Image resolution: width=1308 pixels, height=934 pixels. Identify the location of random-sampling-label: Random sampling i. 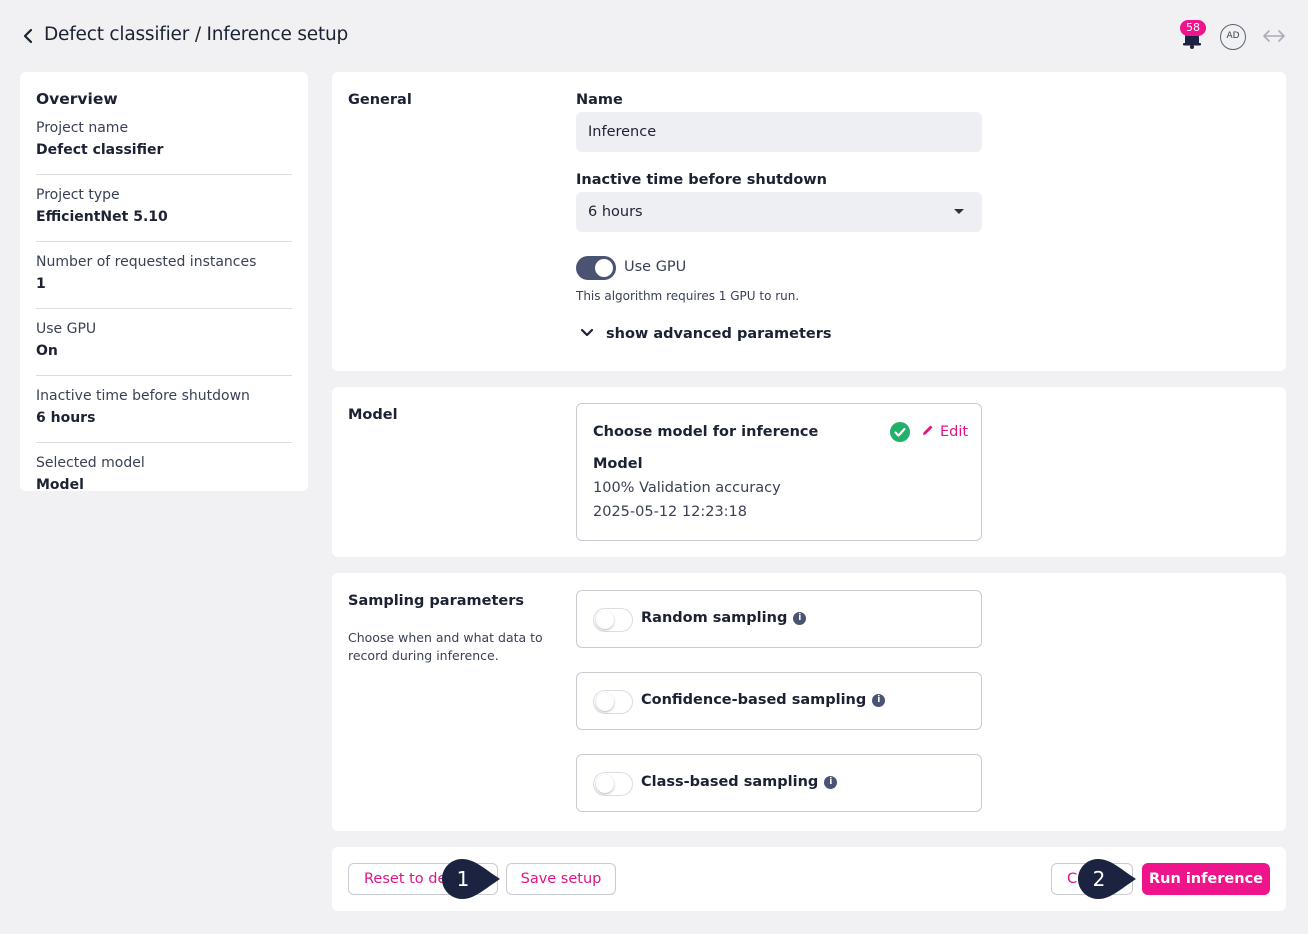
(724, 618).